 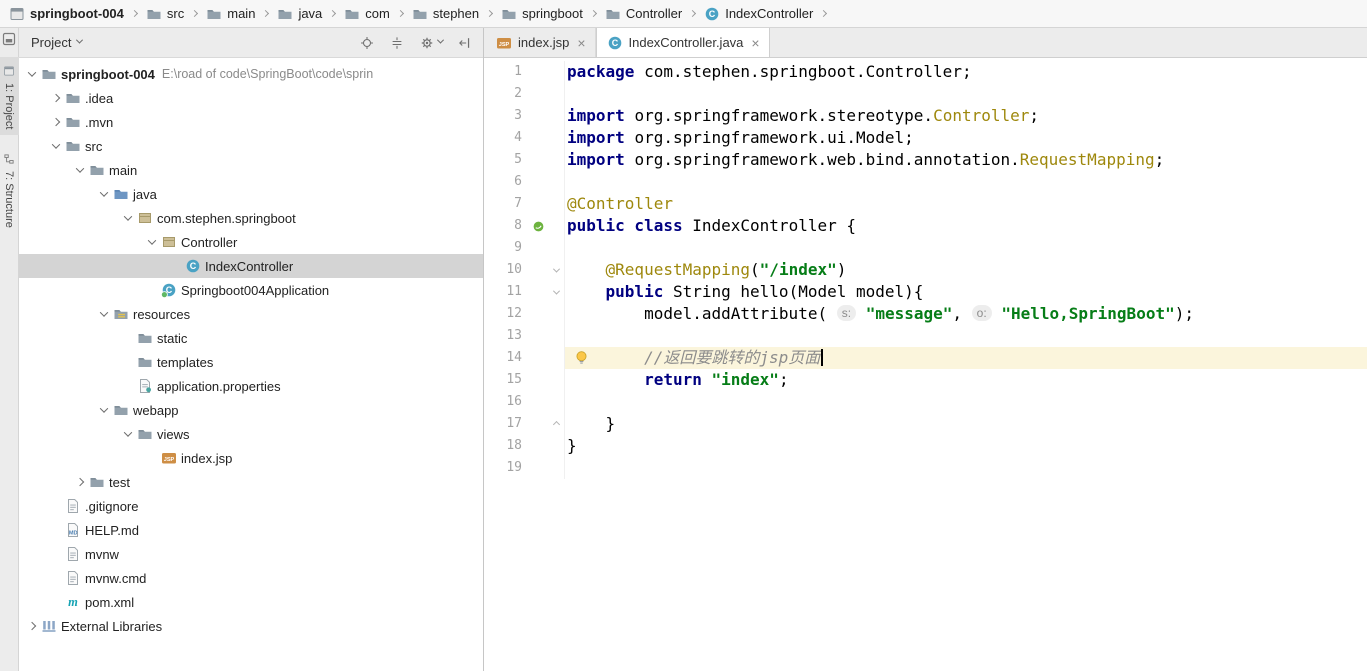 What do you see at coordinates (73, 578) in the screenshot?
I see `file-icon` at bounding box center [73, 578].